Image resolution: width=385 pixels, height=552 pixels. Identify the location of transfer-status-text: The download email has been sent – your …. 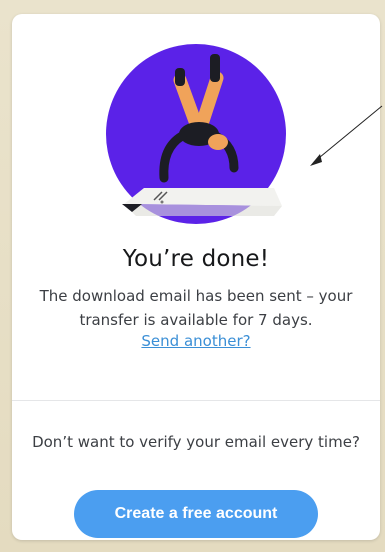
(196, 308).